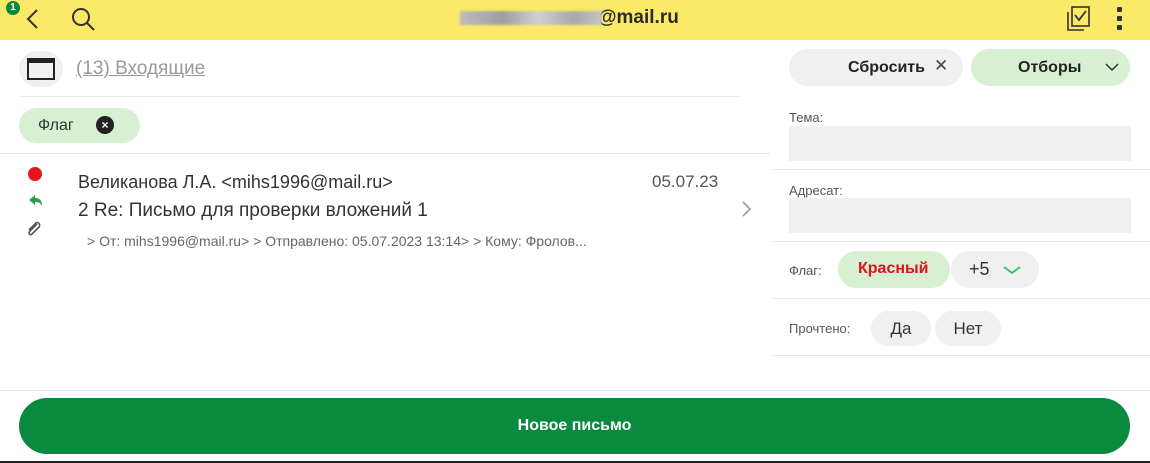  What do you see at coordinates (531, 18) in the screenshot?
I see `account-name-obscured` at bounding box center [531, 18].